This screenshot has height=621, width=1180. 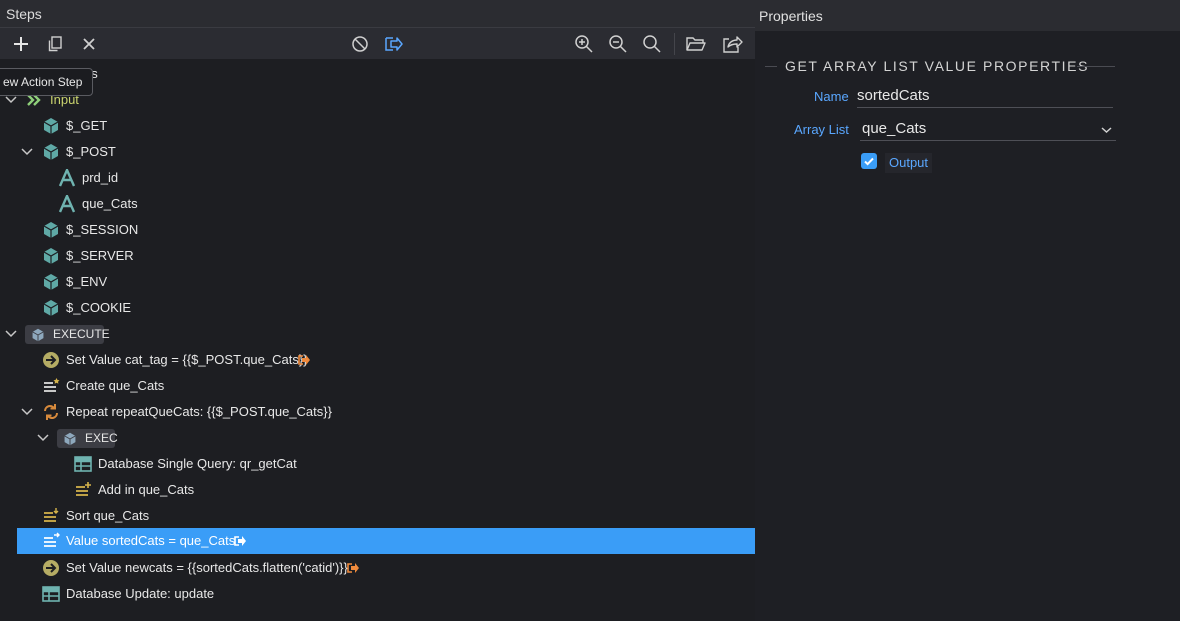 What do you see at coordinates (99, 307) in the screenshot?
I see `tree-label: $_COOKIE` at bounding box center [99, 307].